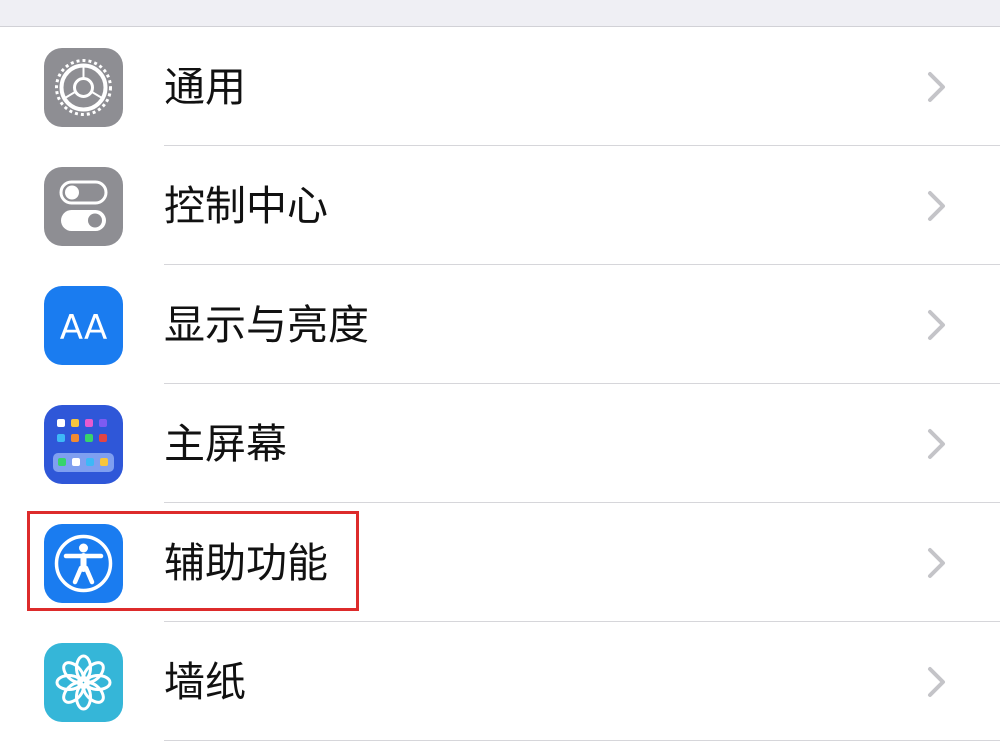 Image resolution: width=1000 pixels, height=745 pixels. Describe the element at coordinates (246, 206) in the screenshot. I see `settings-item-label: 控制中心` at that location.